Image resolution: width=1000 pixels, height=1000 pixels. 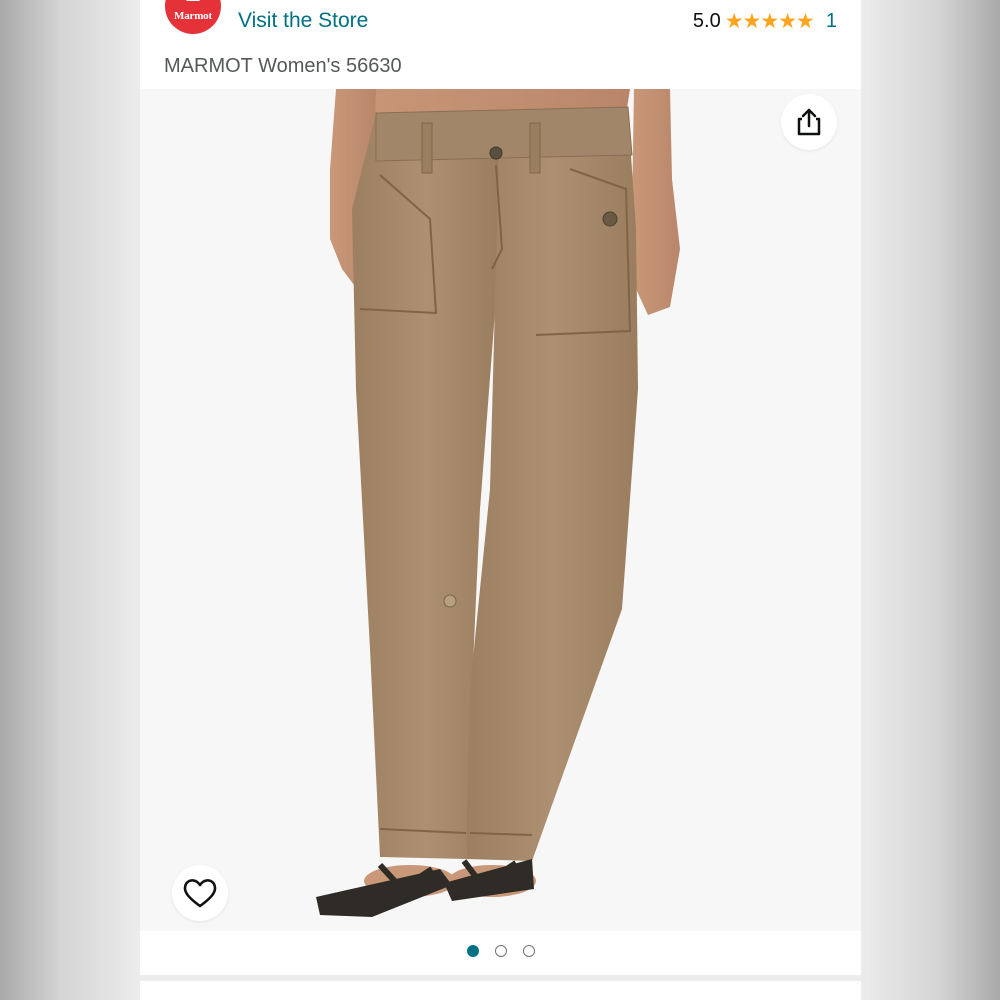 What do you see at coordinates (706, 21) in the screenshot?
I see `rating-value: 5.0` at bounding box center [706, 21].